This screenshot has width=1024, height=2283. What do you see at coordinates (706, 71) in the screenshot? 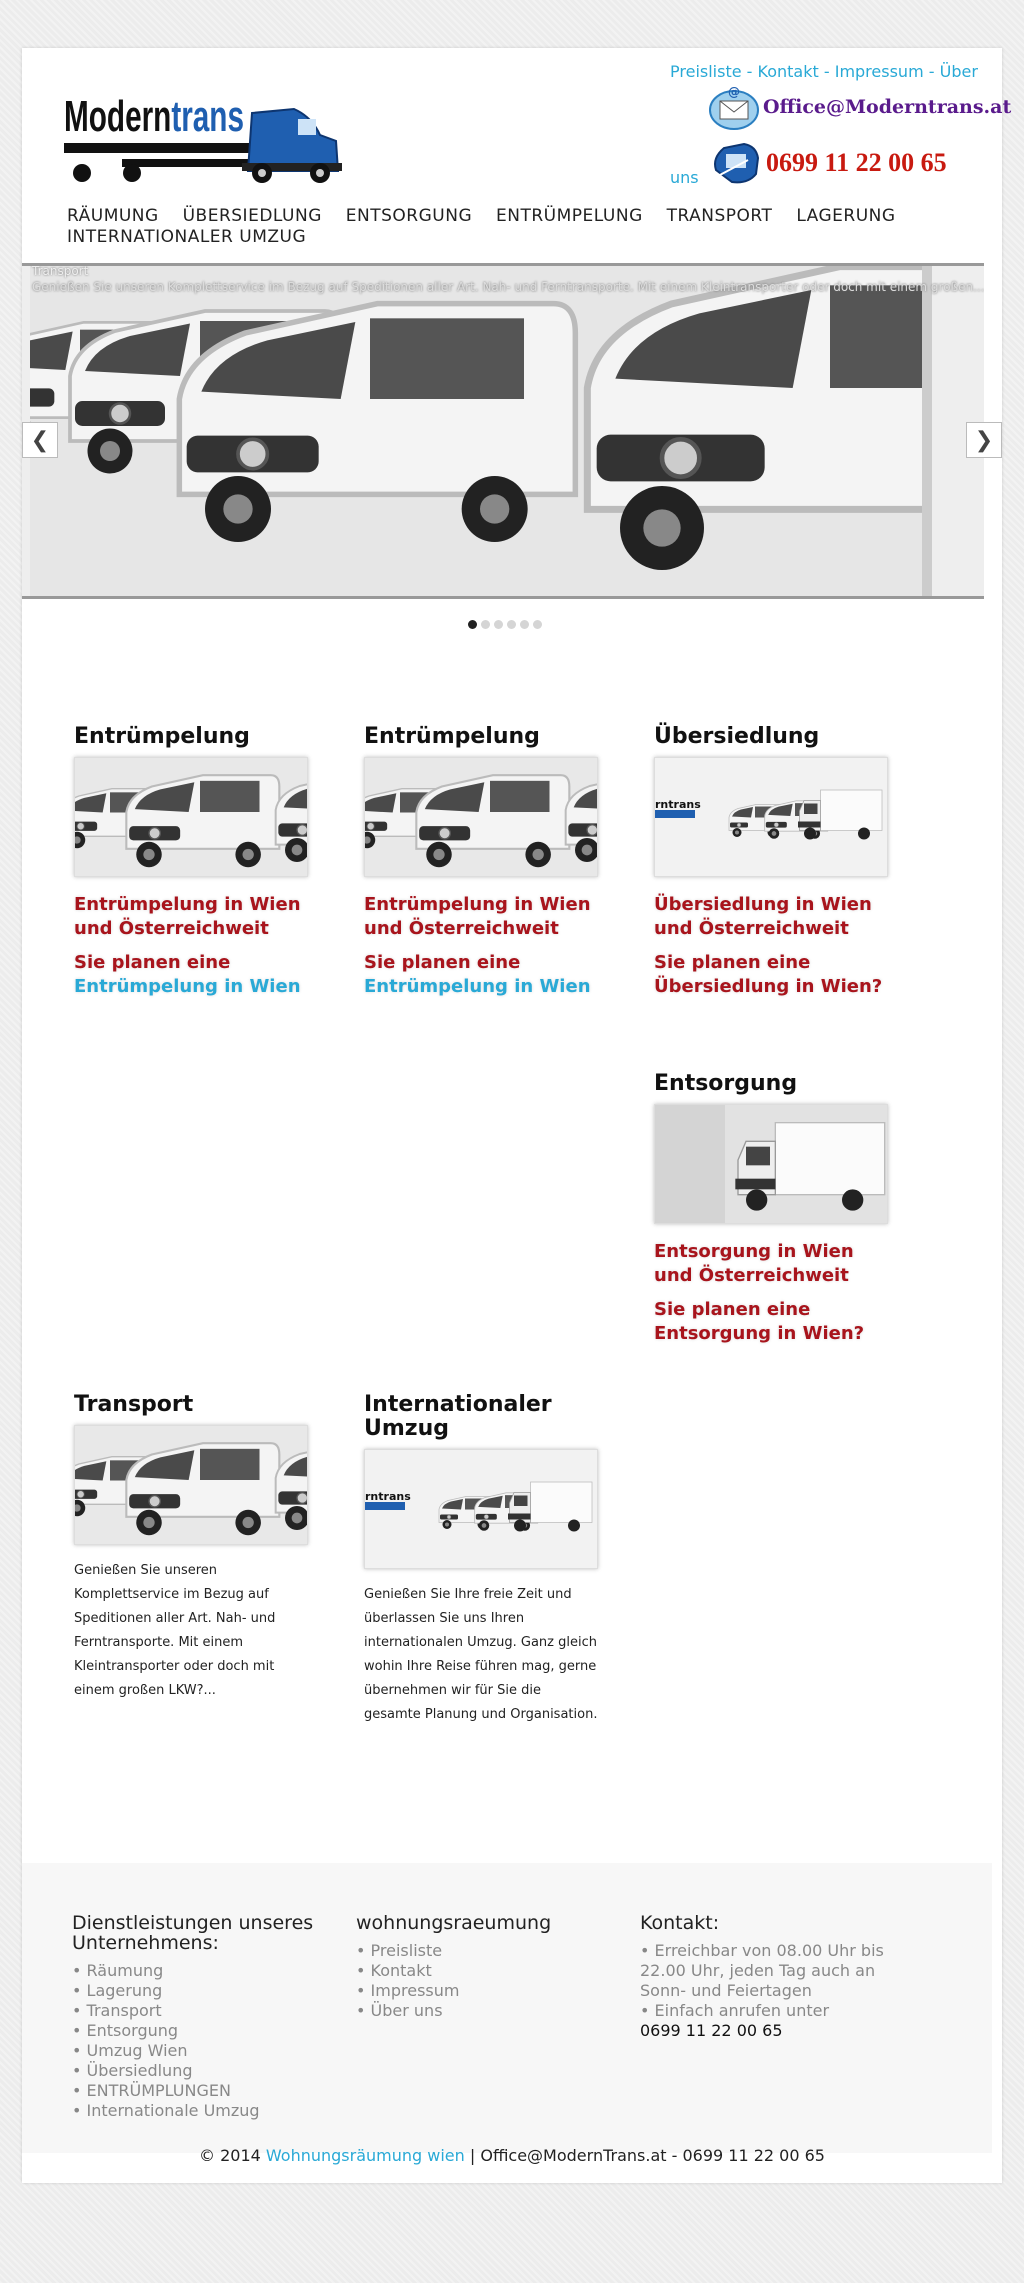
I see `toplink-preisliste: Preisliste` at bounding box center [706, 71].